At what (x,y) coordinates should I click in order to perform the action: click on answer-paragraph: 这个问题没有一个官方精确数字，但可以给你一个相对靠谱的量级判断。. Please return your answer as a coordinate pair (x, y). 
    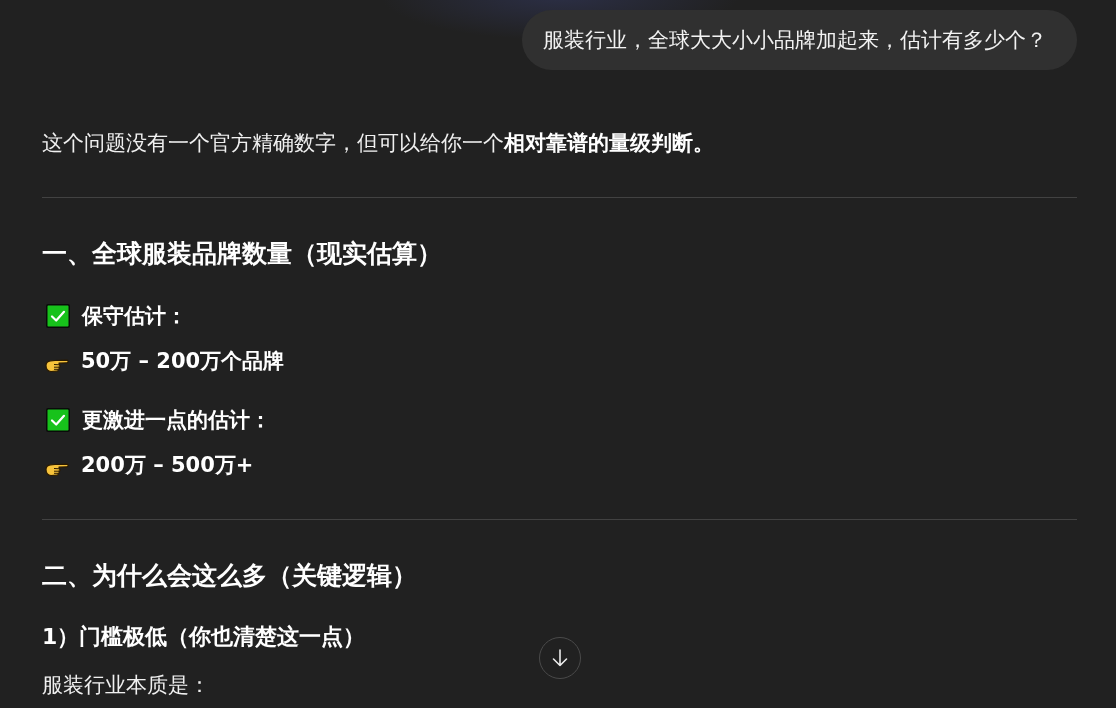
    Looking at the image, I should click on (378, 143).